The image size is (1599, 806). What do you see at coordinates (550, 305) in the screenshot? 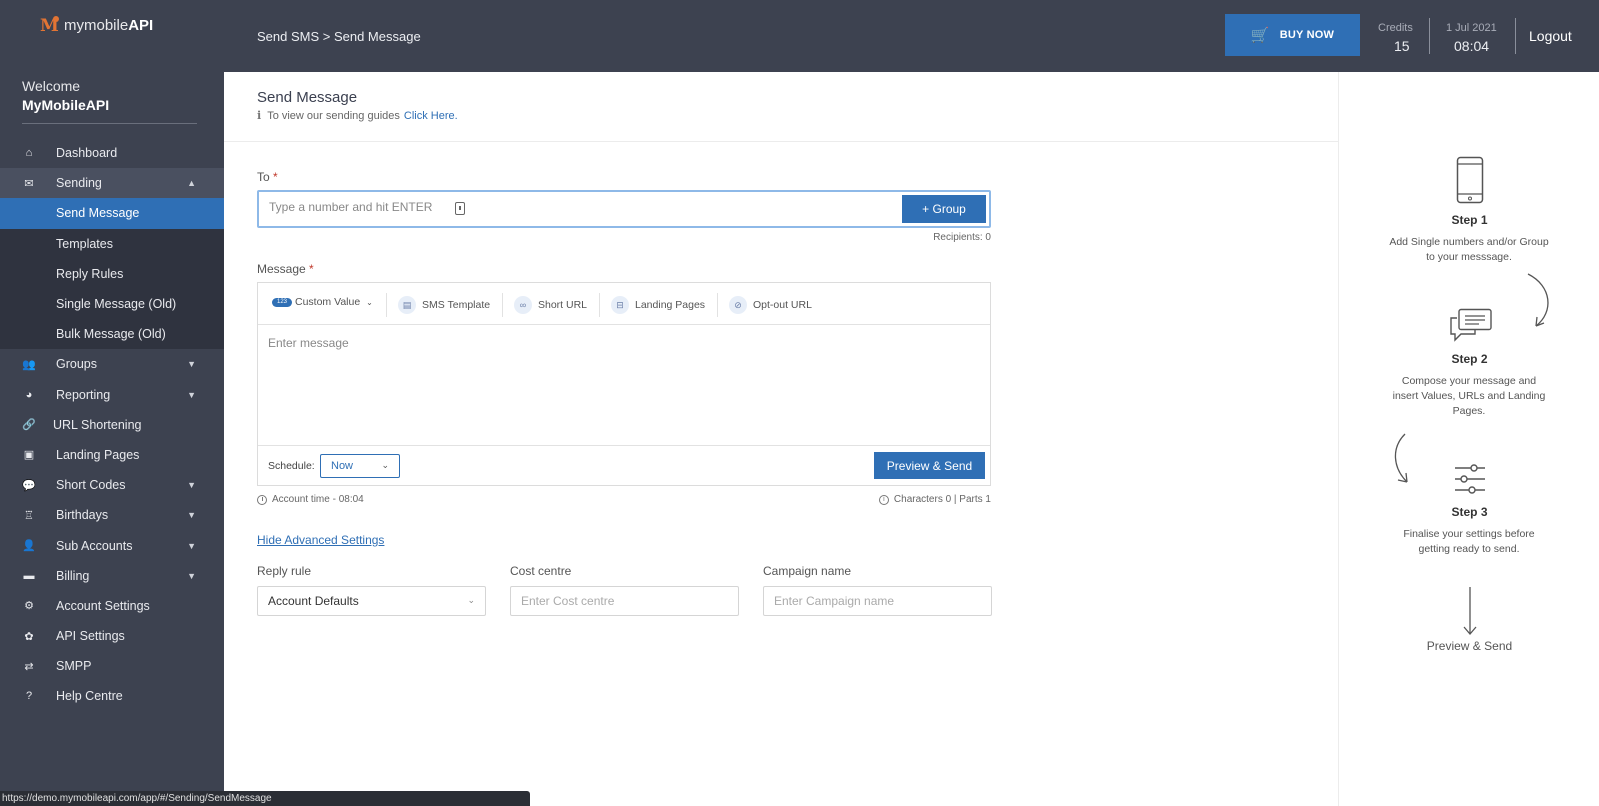
I see `short-url-button: ∞ Short URL` at bounding box center [550, 305].